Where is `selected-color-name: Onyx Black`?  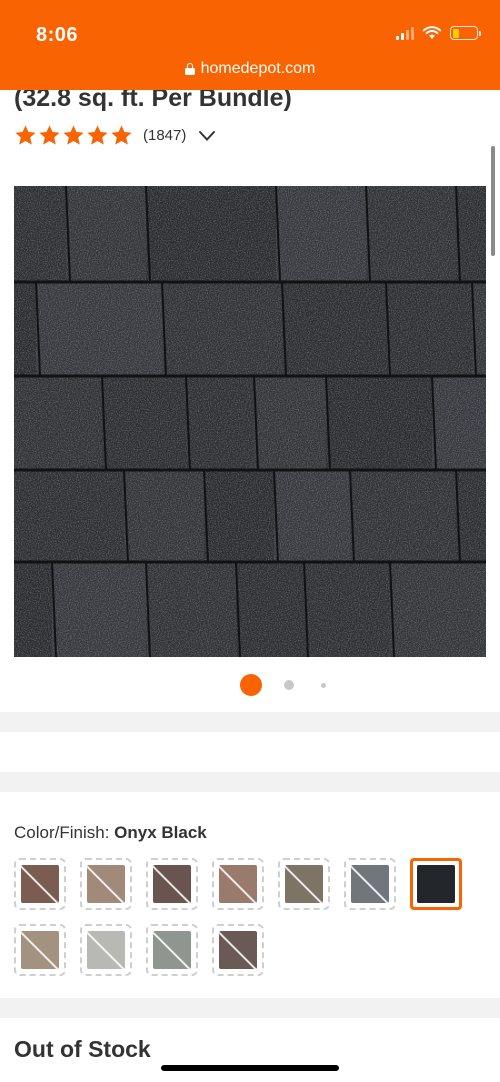 selected-color-name: Onyx Black is located at coordinates (160, 832).